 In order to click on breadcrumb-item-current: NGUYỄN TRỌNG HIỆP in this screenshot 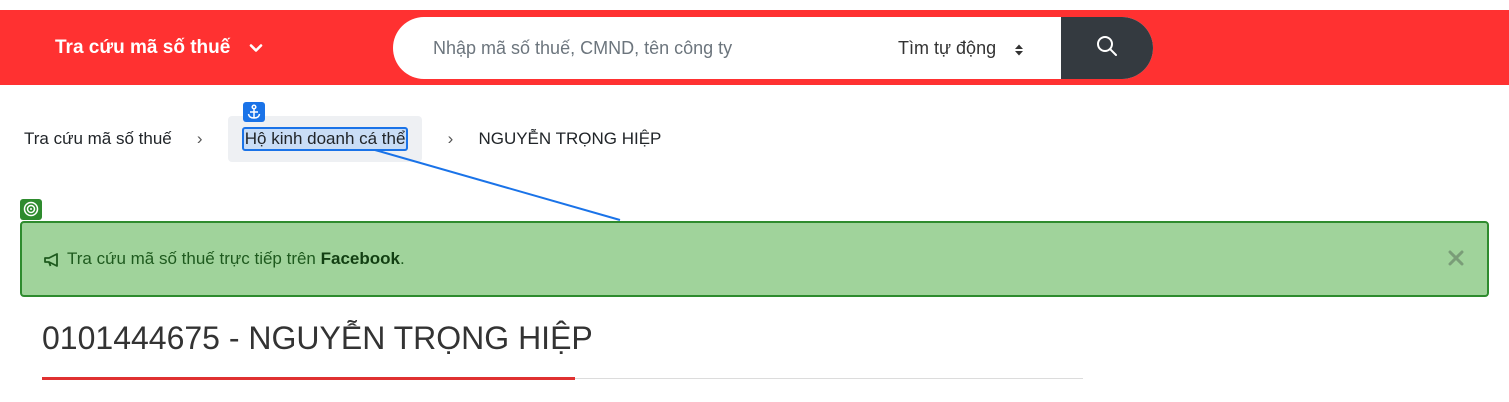, I will do `click(570, 138)`.